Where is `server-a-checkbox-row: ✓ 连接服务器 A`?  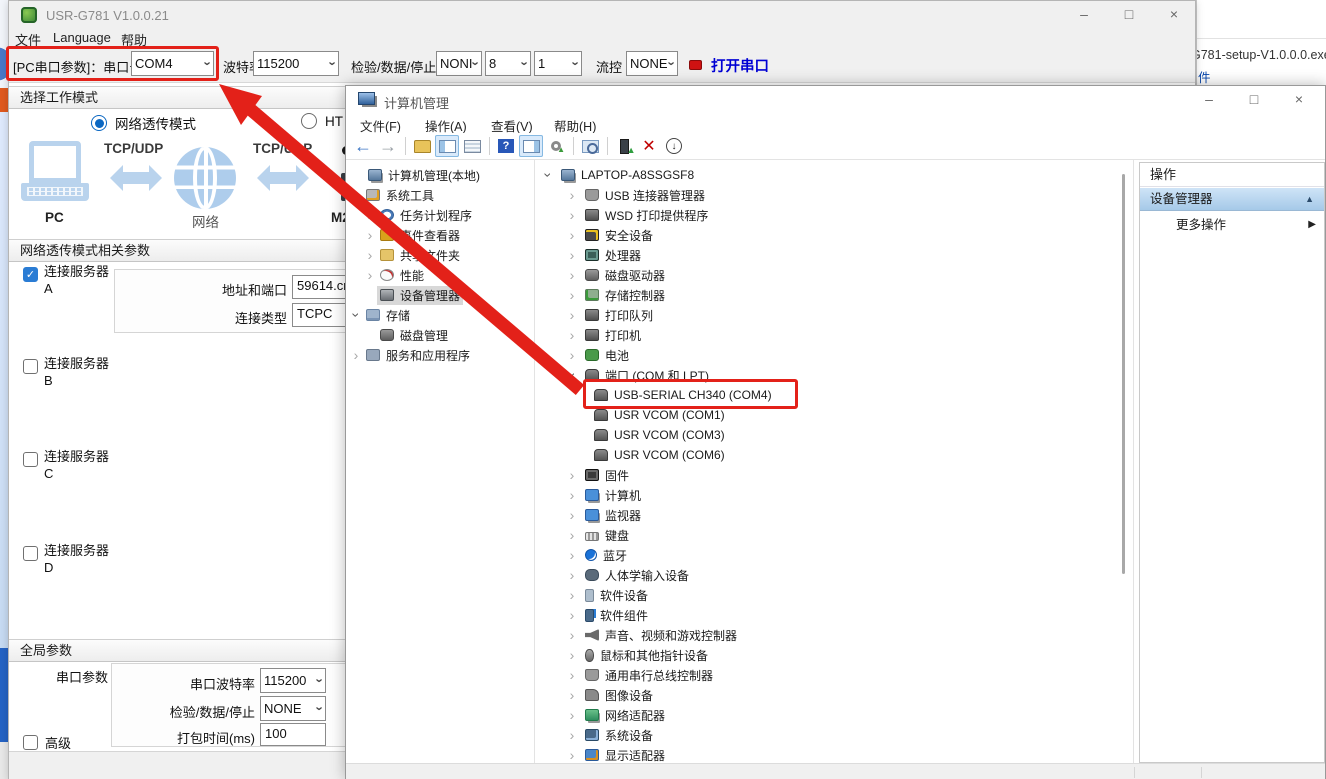
server-a-checkbox-row: ✓ 连接服务器 A is located at coordinates (68, 280).